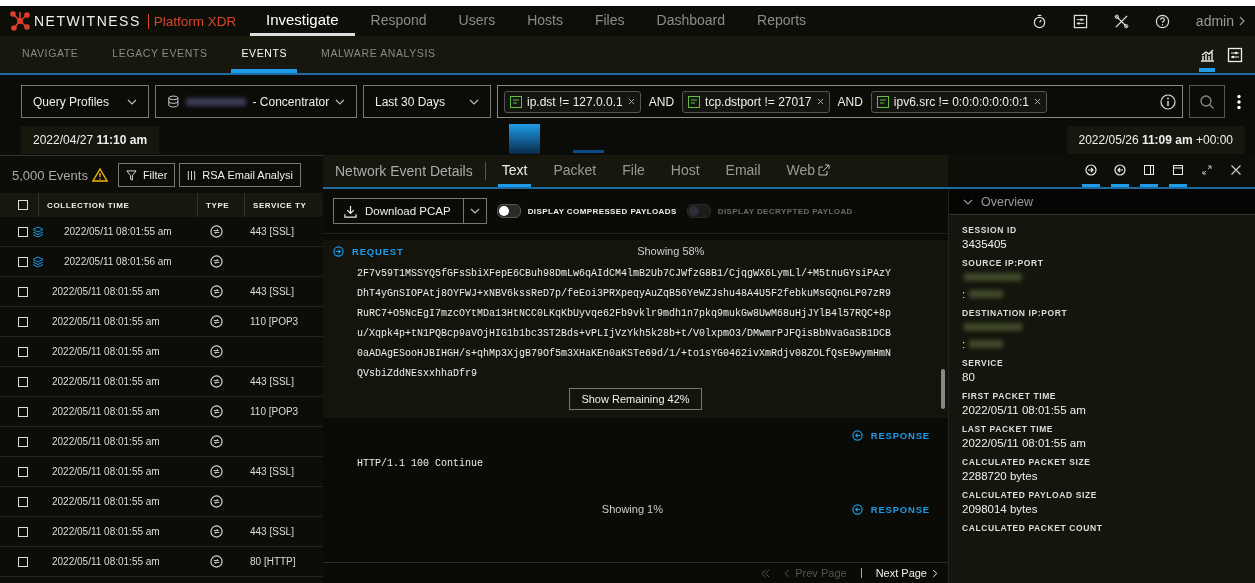 Image resolution: width=1255 pixels, height=583 pixels. I want to click on sub-tab: EVENTS, so click(264, 54).